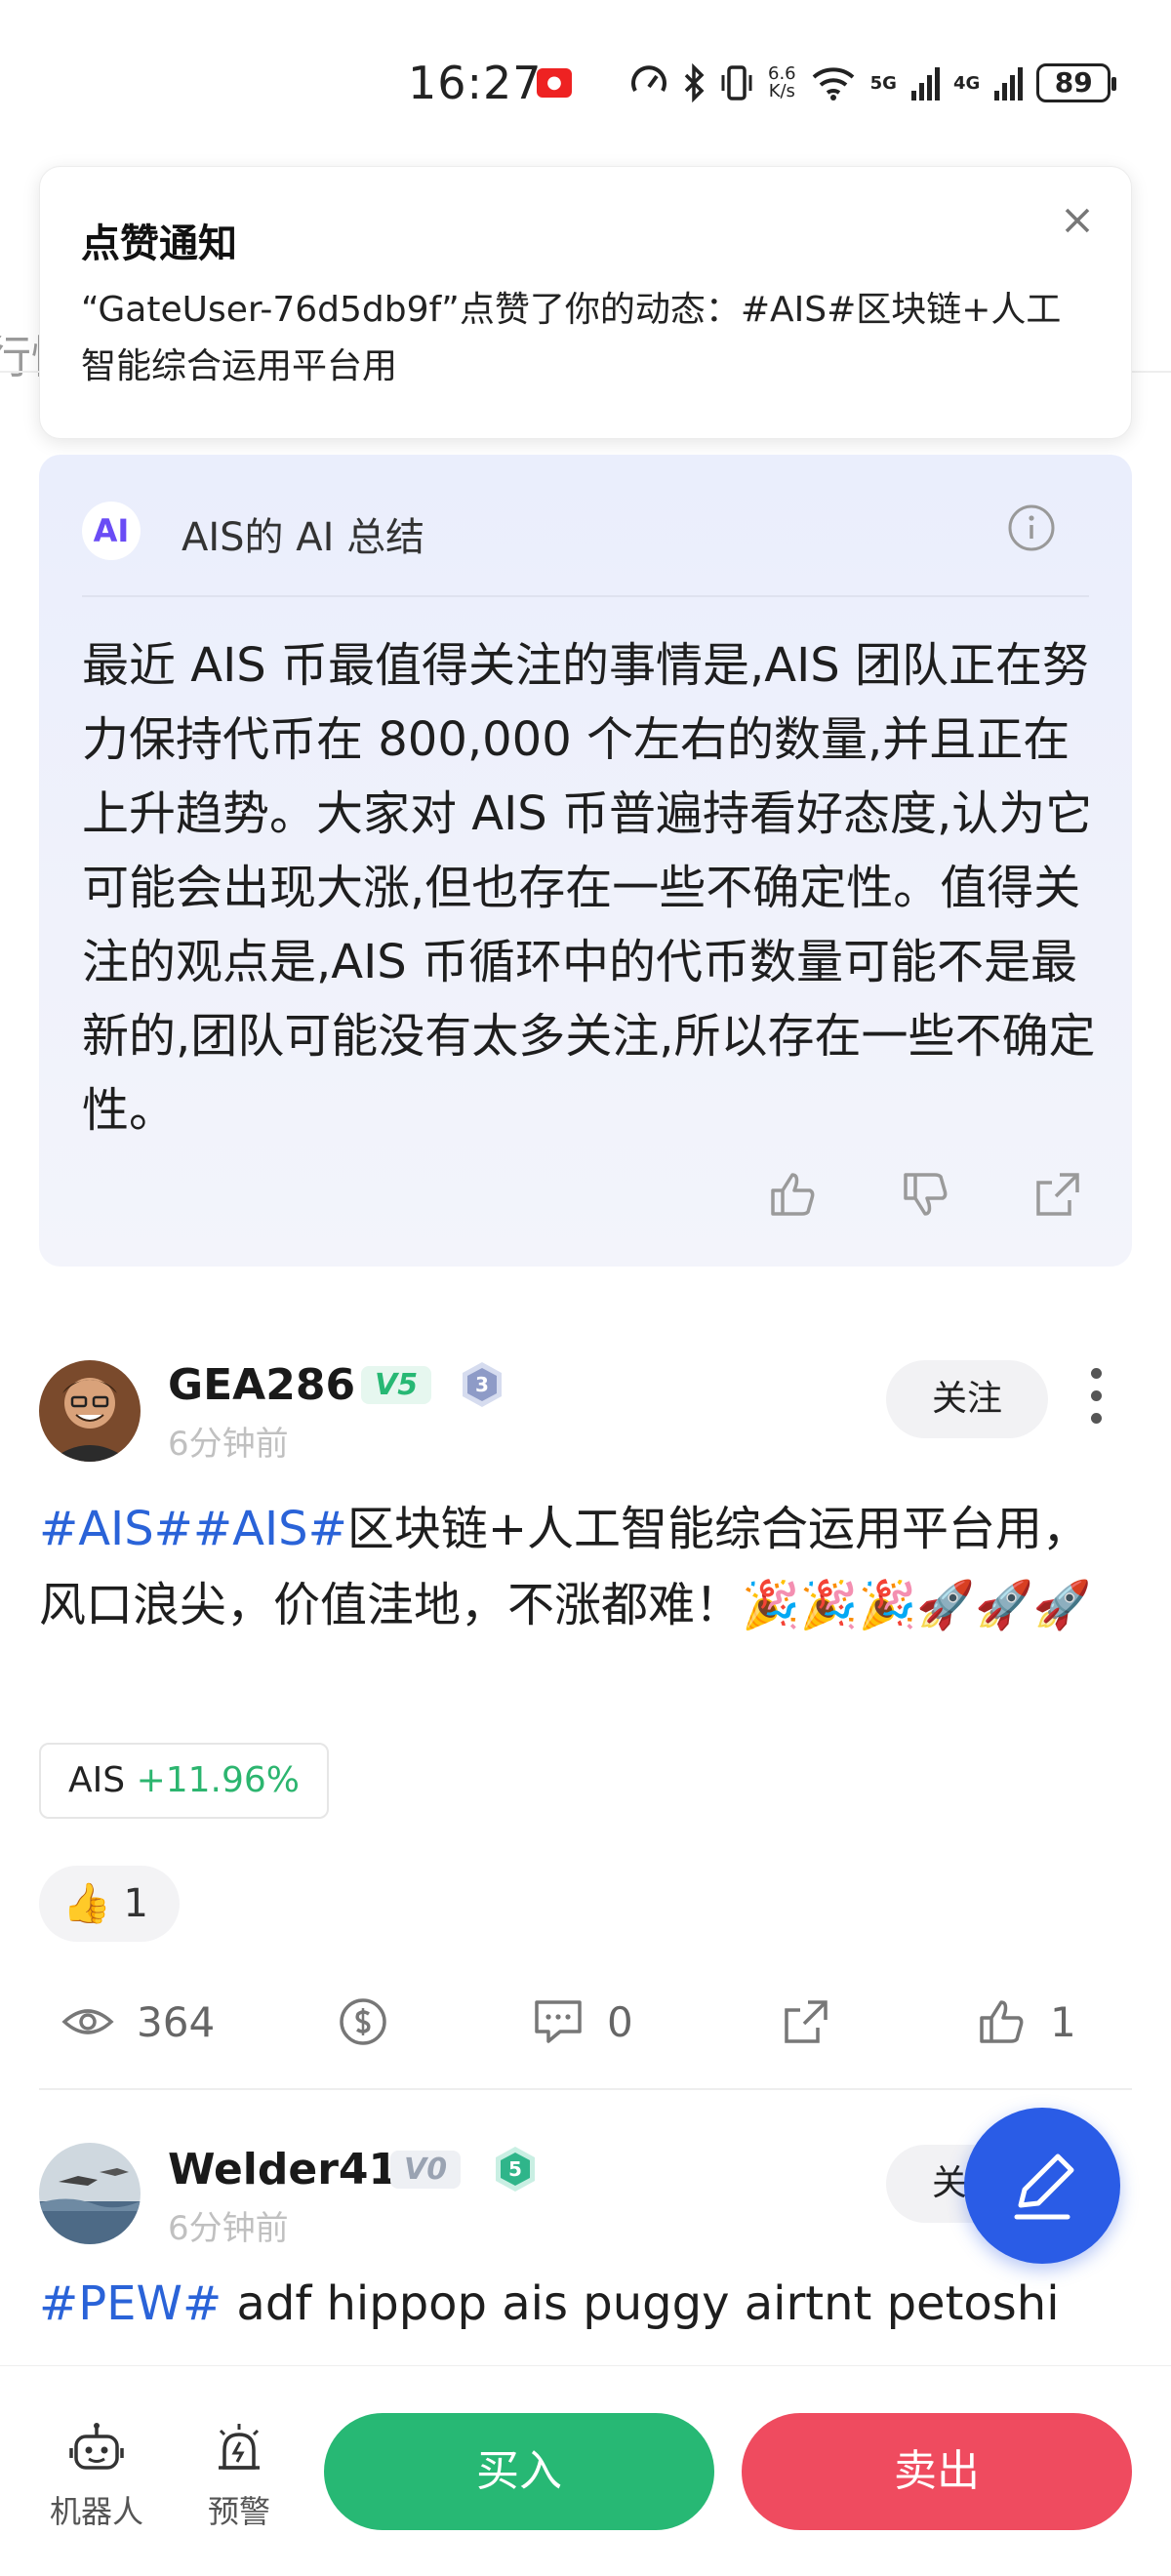 Image resolution: width=1171 pixels, height=2576 pixels. I want to click on status-time: 16:27, so click(475, 83).